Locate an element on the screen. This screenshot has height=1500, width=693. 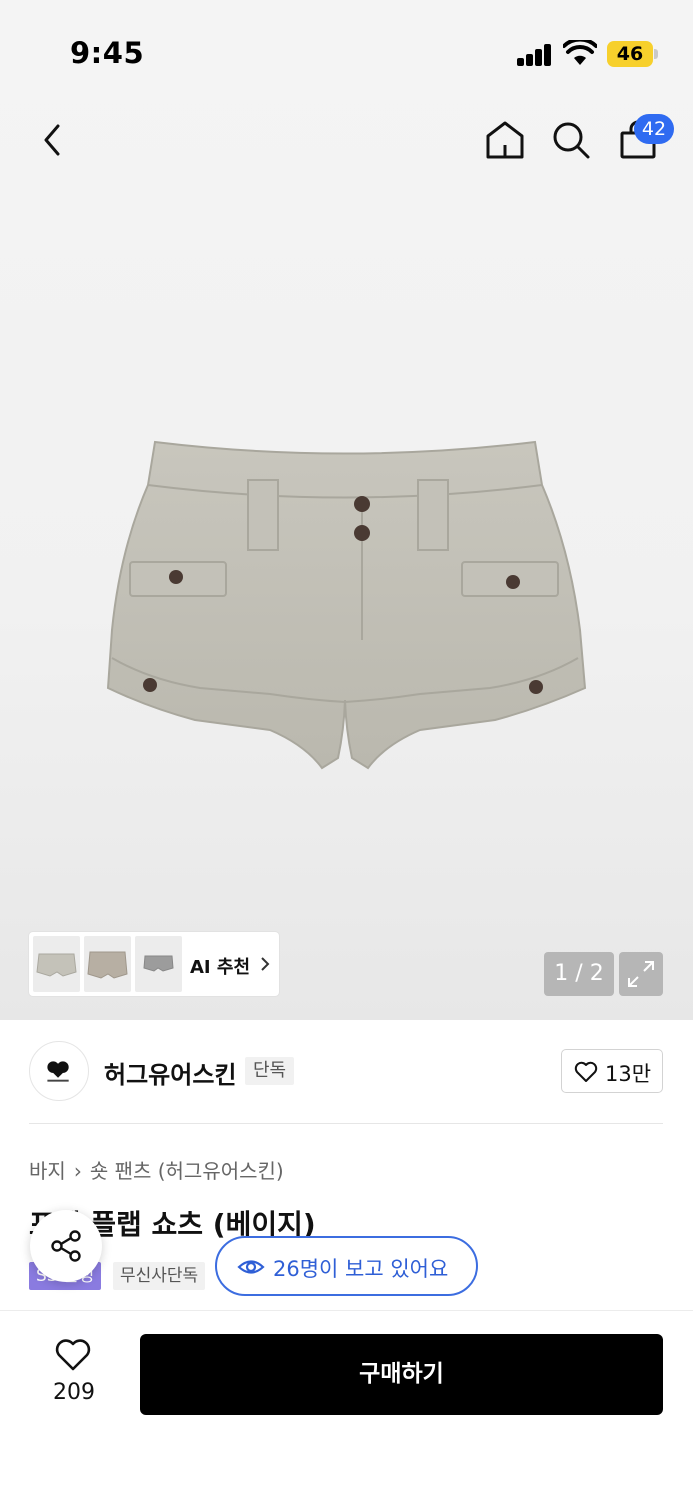
breadcrumb-item: 바지 is located at coordinates (47, 1171).